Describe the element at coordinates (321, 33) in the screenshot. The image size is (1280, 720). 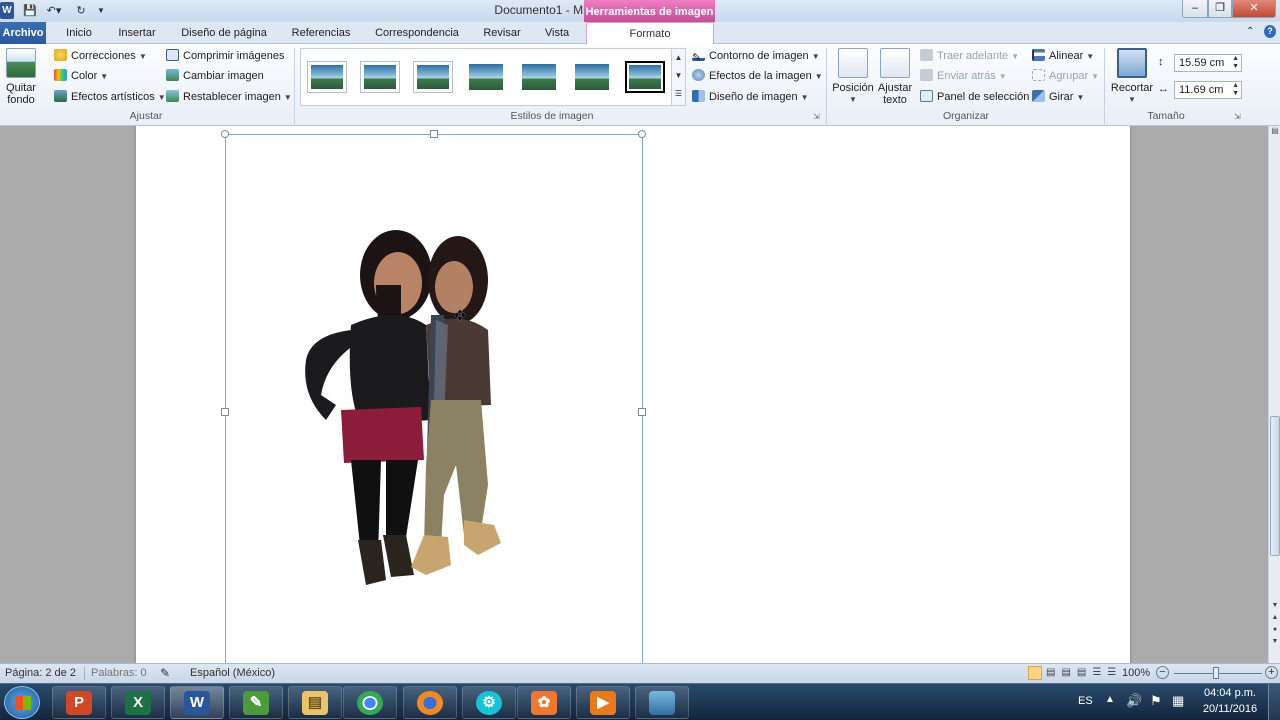
I see `tab-referencias: Referencias` at that location.